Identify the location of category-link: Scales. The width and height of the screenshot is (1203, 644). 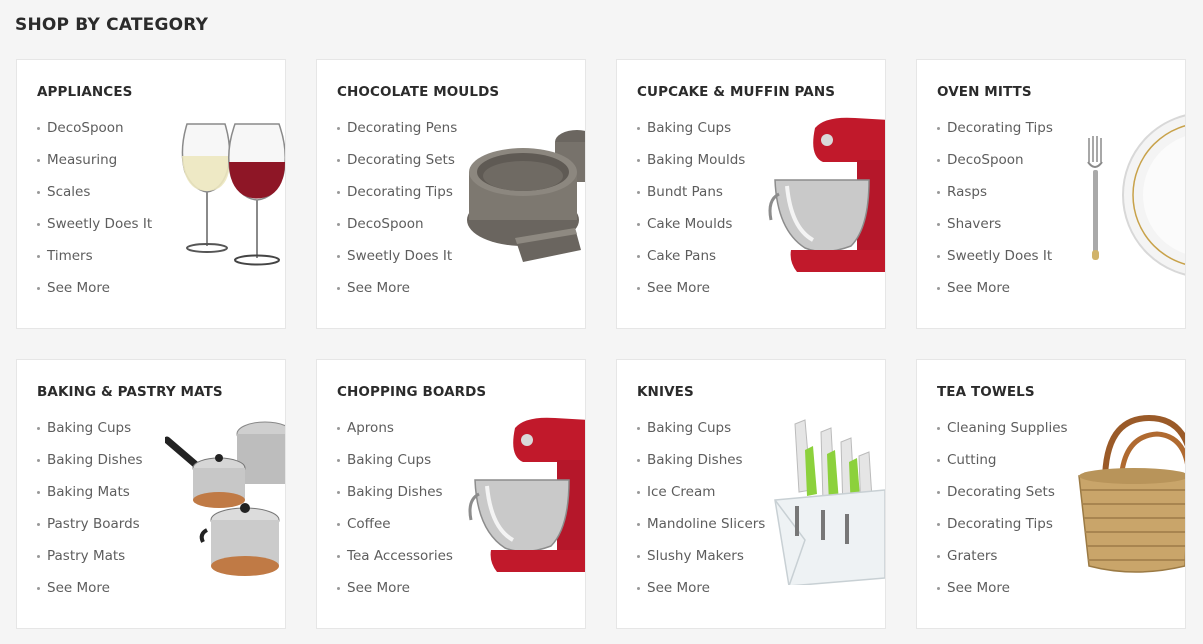
(94, 200).